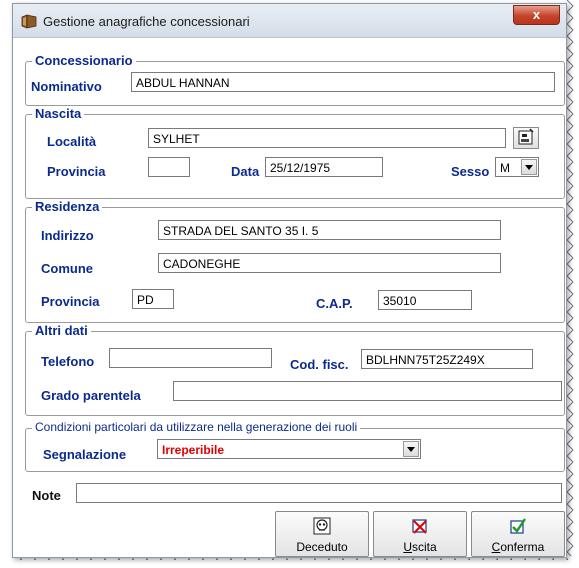 This screenshot has height=568, width=579. I want to click on deceduto-label: Deceduto, so click(322, 547).